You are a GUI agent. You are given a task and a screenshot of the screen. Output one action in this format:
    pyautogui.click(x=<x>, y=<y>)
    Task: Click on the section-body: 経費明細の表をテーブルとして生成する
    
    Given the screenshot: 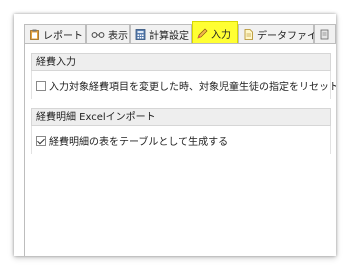 What is the action you would take?
    pyautogui.click(x=181, y=140)
    